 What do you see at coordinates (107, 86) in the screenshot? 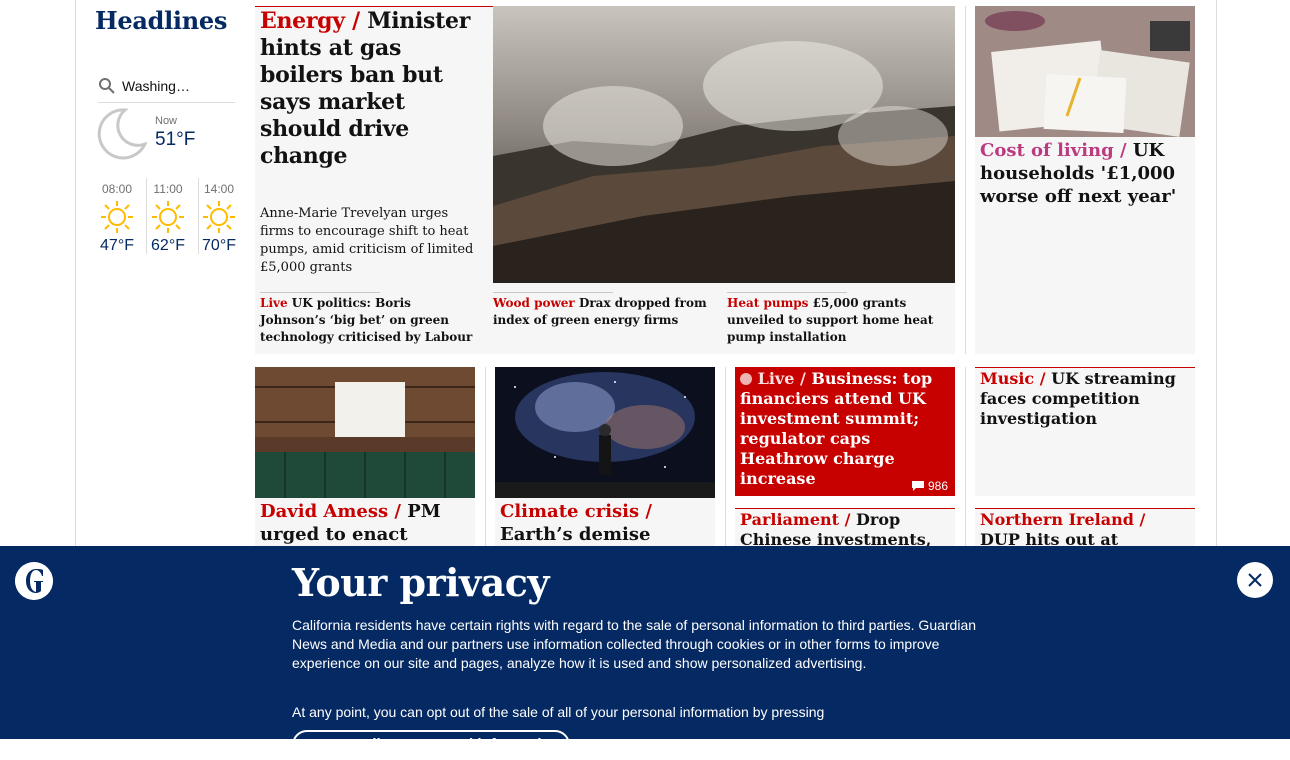
I see `search-icon` at bounding box center [107, 86].